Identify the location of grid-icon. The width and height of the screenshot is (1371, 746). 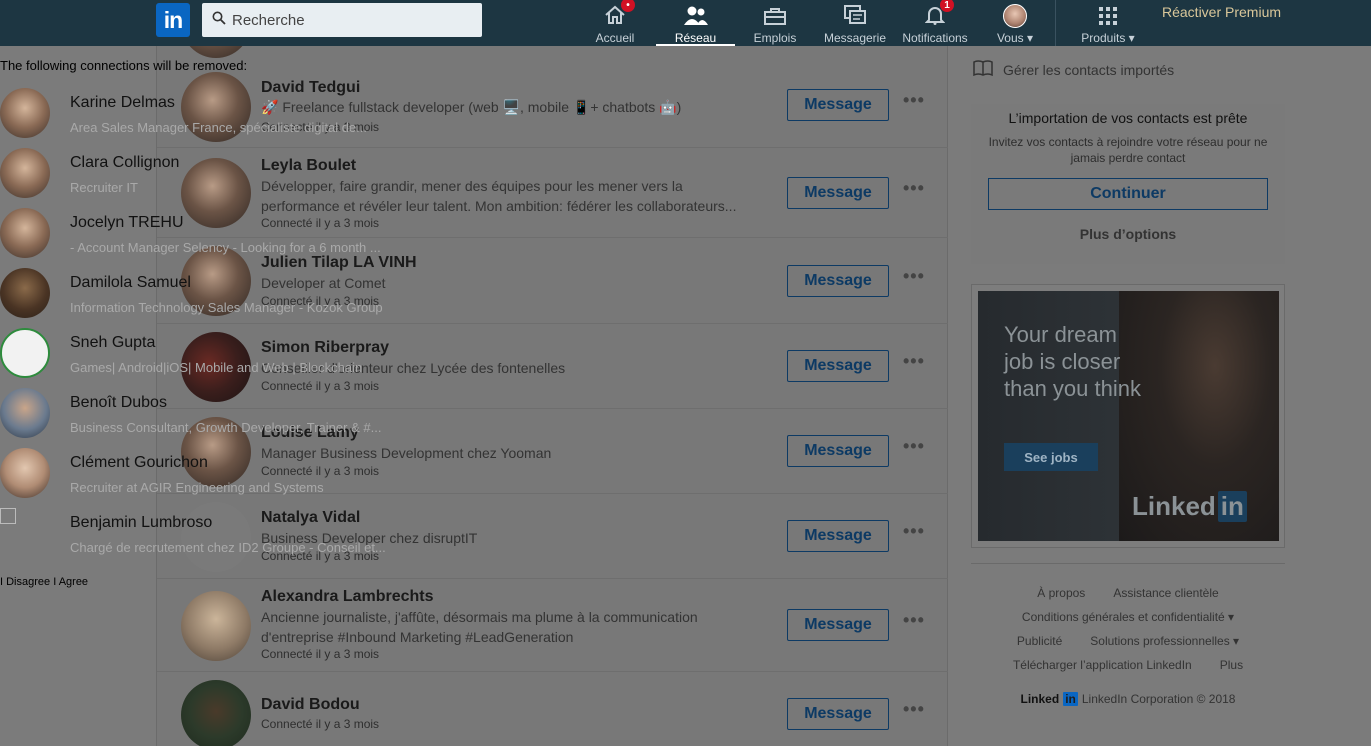
(1108, 17).